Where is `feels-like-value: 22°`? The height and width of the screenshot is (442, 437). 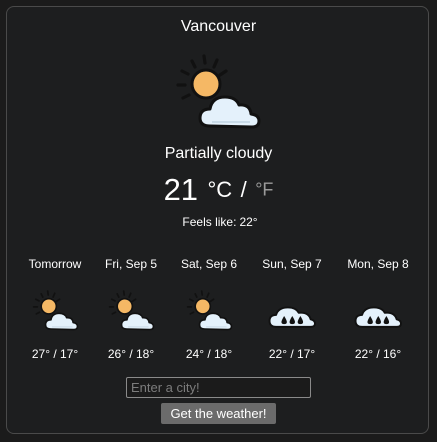 feels-like-value: 22° is located at coordinates (248, 222).